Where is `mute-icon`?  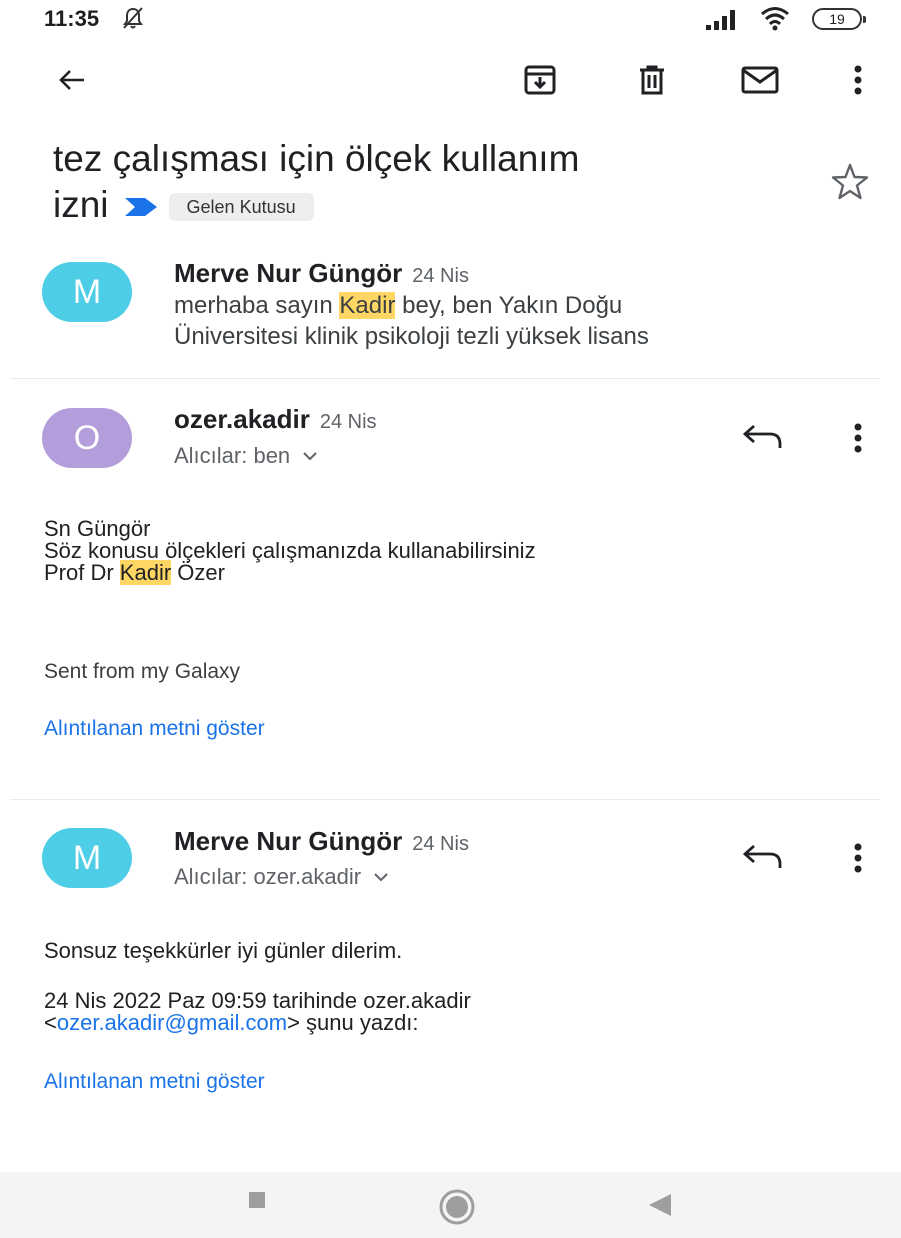
mute-icon is located at coordinates (133, 18).